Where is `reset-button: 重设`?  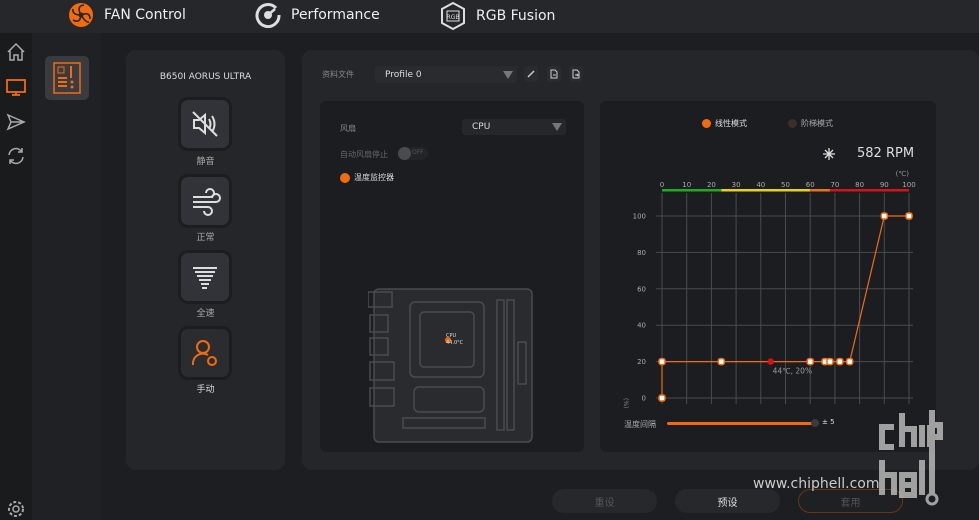 reset-button: 重设 is located at coordinates (604, 501).